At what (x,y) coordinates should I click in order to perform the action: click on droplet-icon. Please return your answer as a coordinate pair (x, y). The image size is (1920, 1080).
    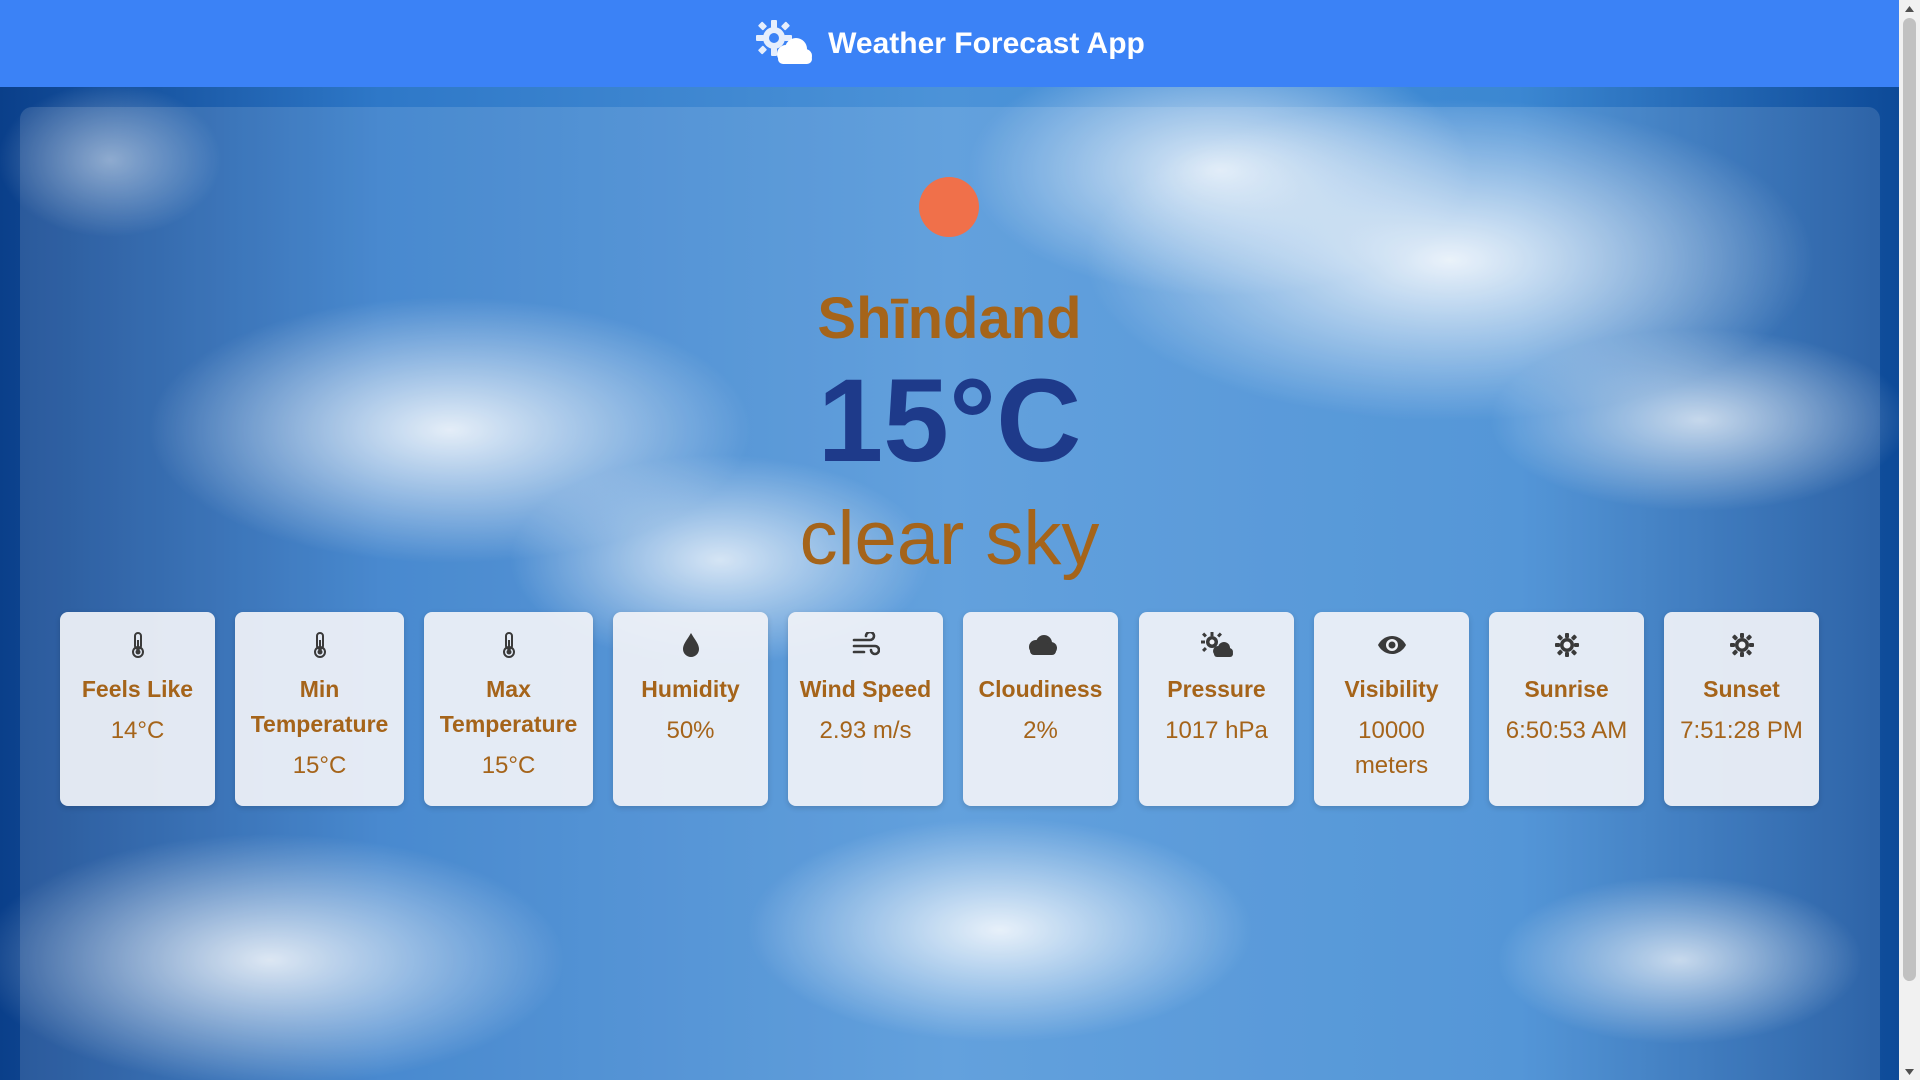
    Looking at the image, I should click on (690, 645).